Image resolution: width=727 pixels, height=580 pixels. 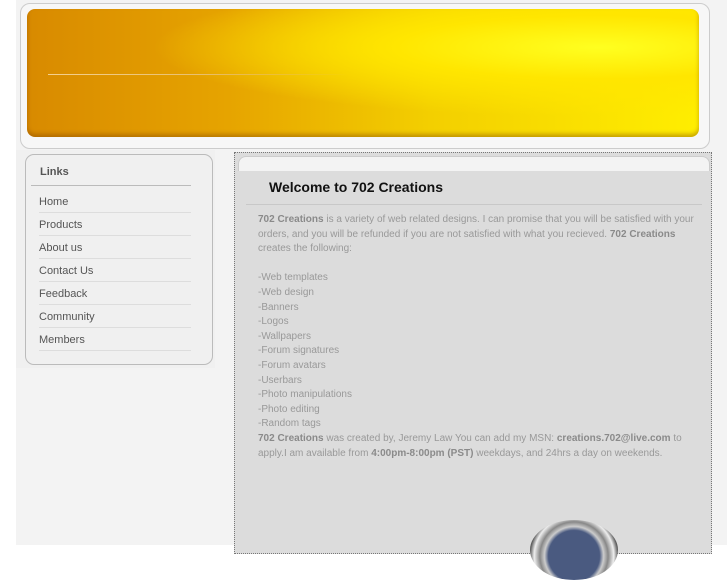 I want to click on list-item: -Web design, so click(x=286, y=292).